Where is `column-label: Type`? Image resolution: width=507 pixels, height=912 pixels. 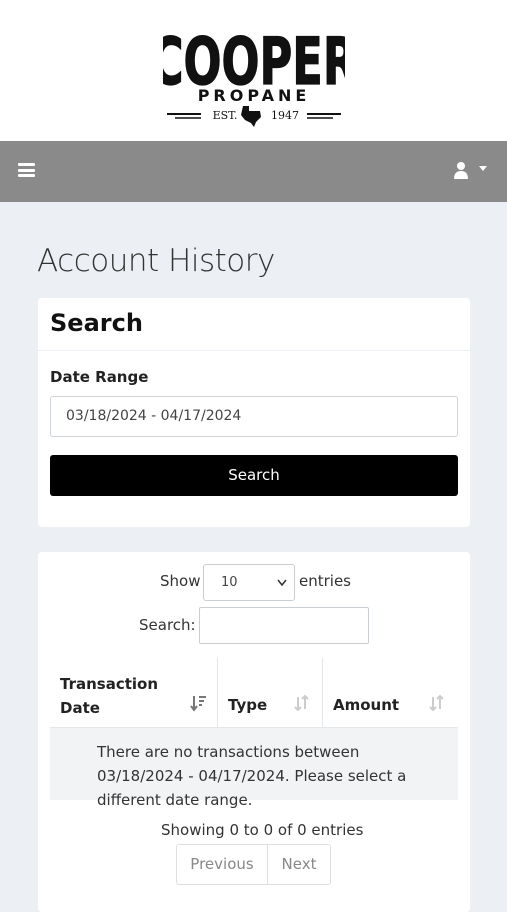
column-label: Type is located at coordinates (248, 705).